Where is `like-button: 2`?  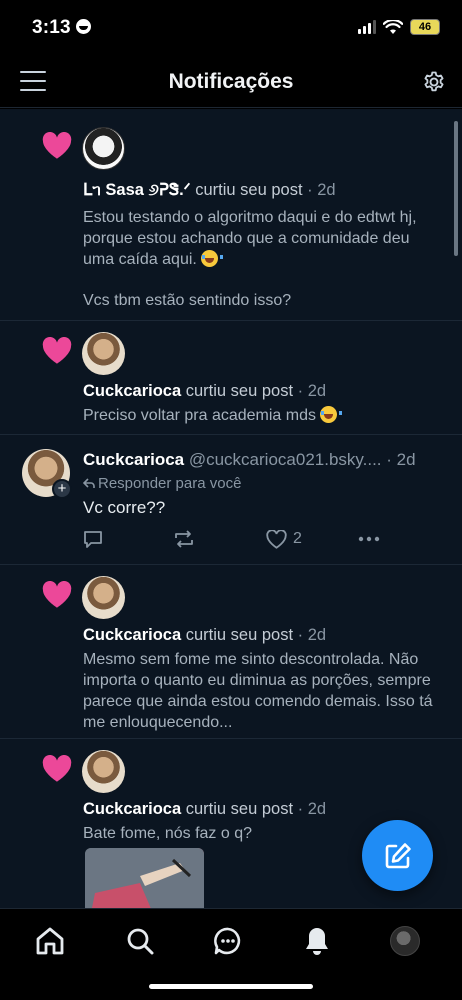 like-button: 2 is located at coordinates (284, 539).